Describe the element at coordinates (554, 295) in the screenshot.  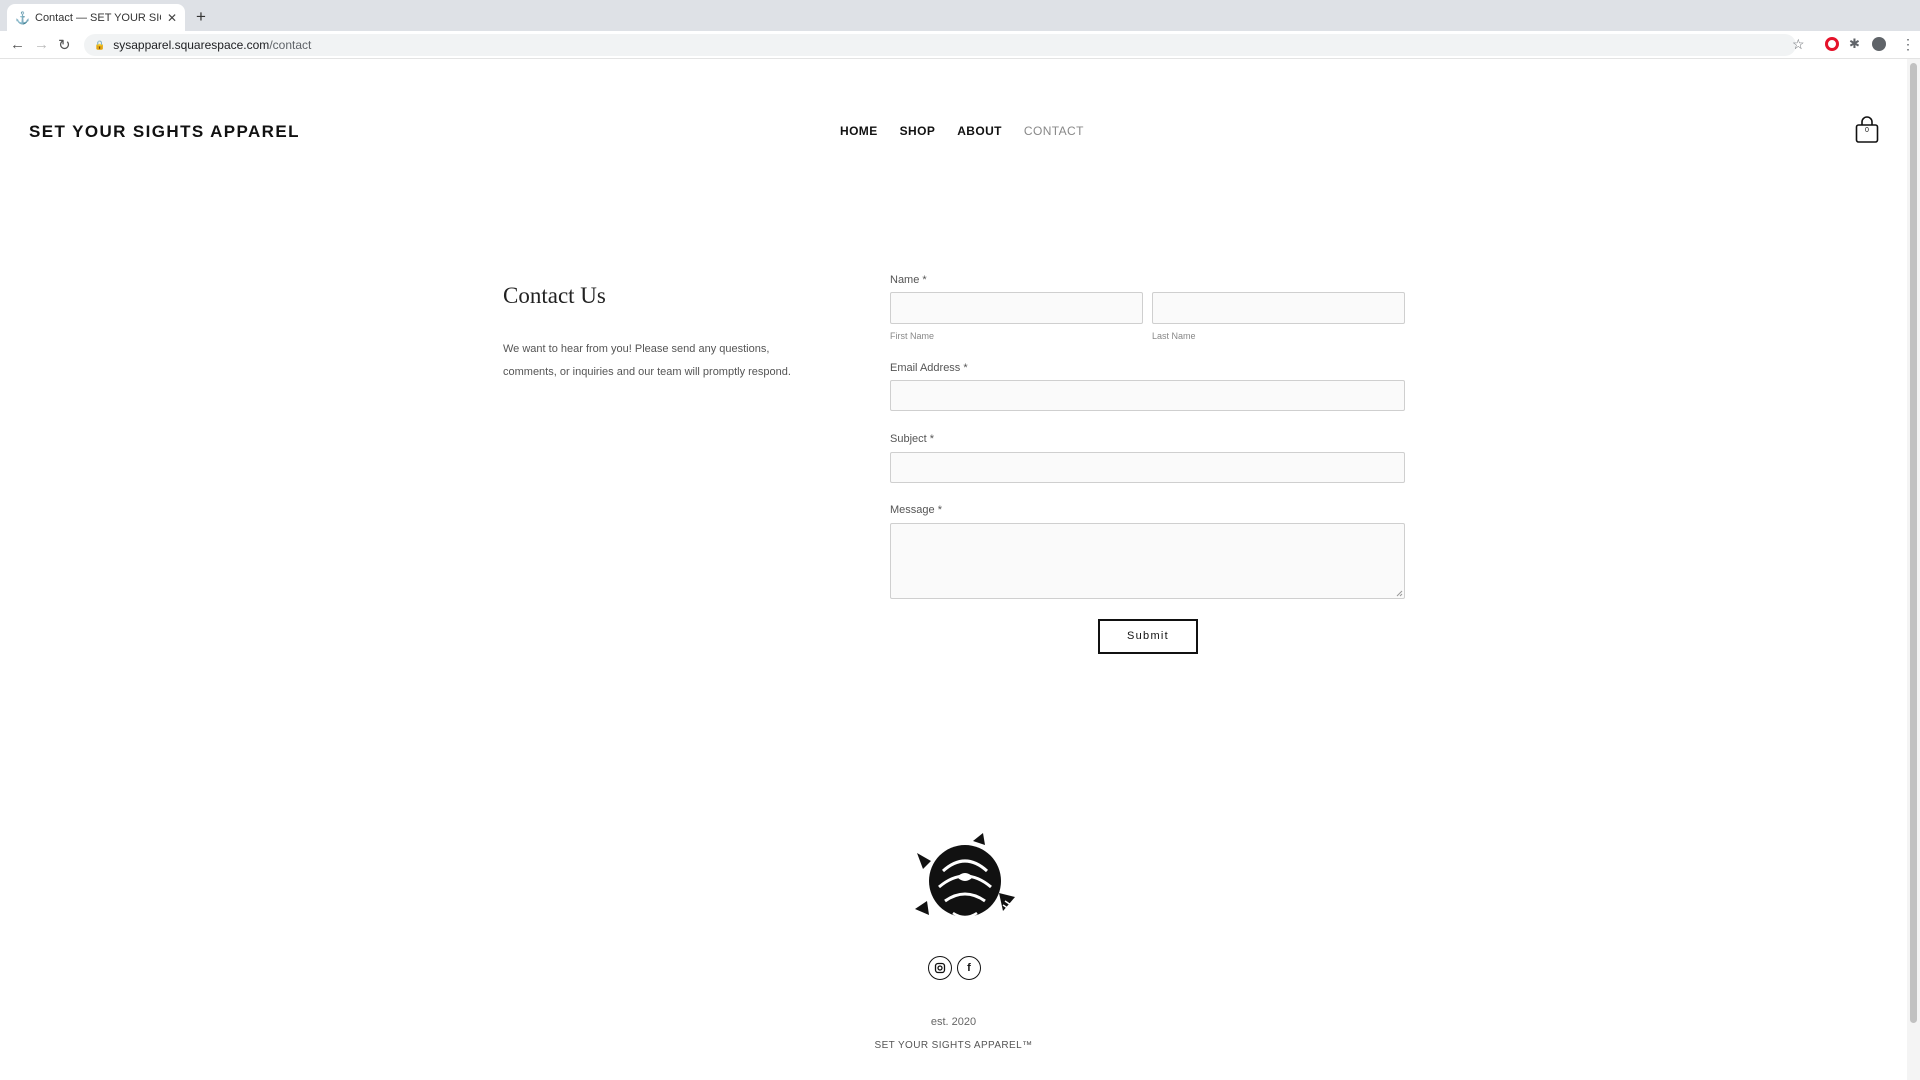
I see `page-title: Contact Us` at that location.